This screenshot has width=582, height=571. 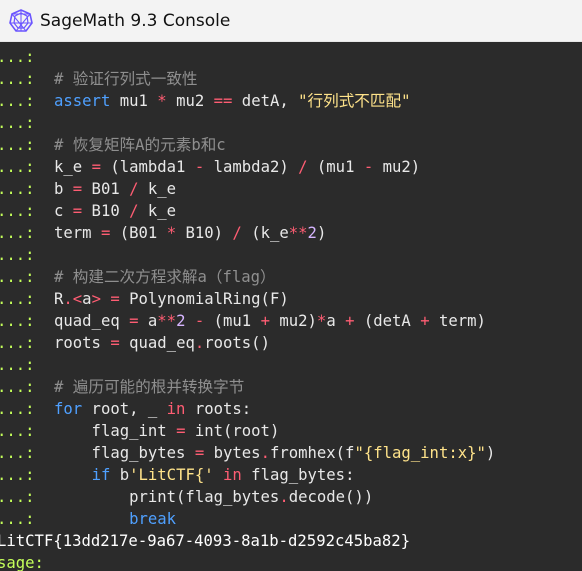 I want to click on code-token: mu2, so click(x=190, y=101).